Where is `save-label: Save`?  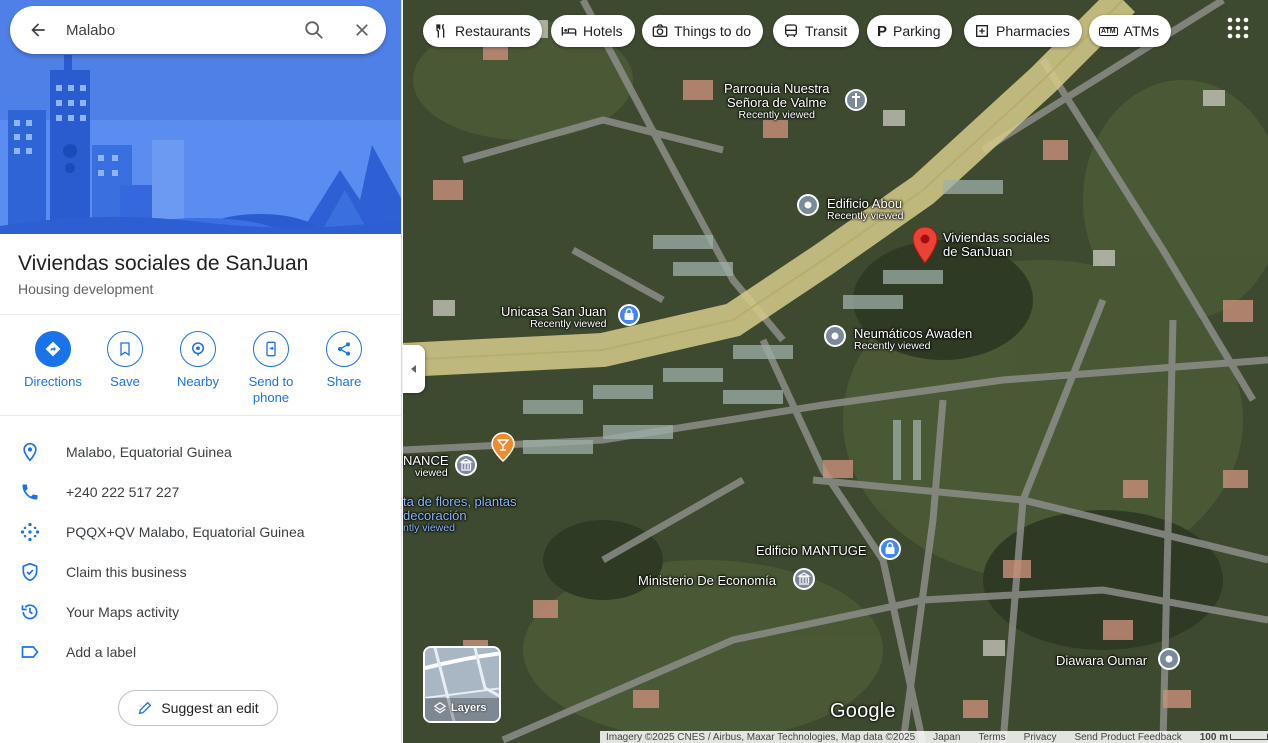 save-label: Save is located at coordinates (125, 381).